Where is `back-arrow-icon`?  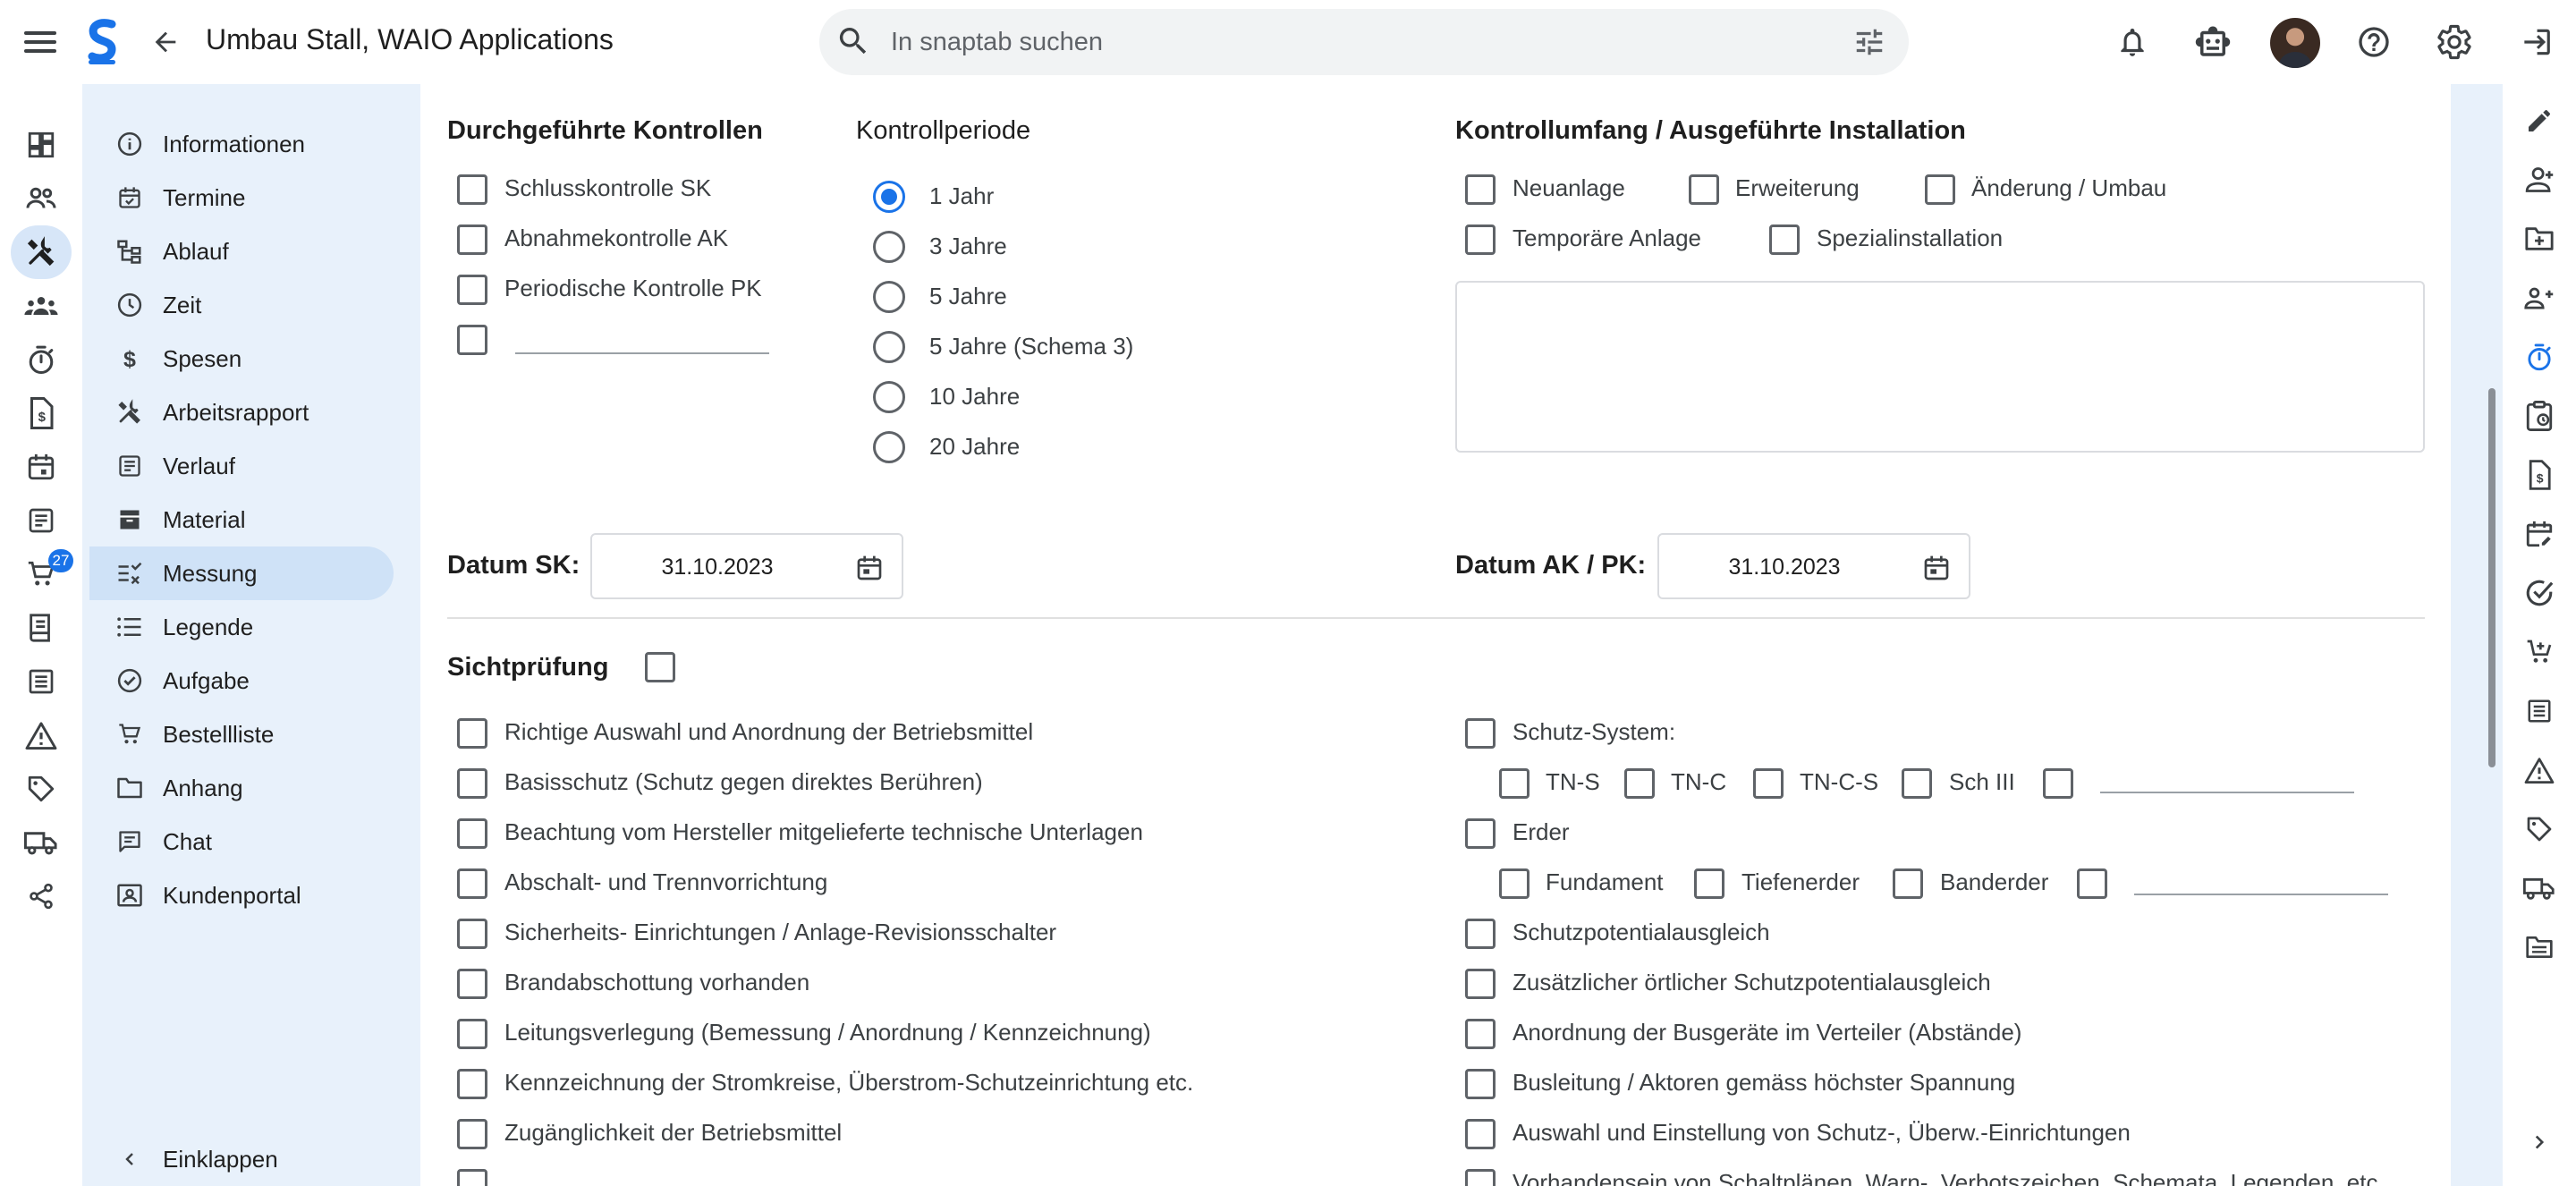
back-arrow-icon is located at coordinates (165, 42).